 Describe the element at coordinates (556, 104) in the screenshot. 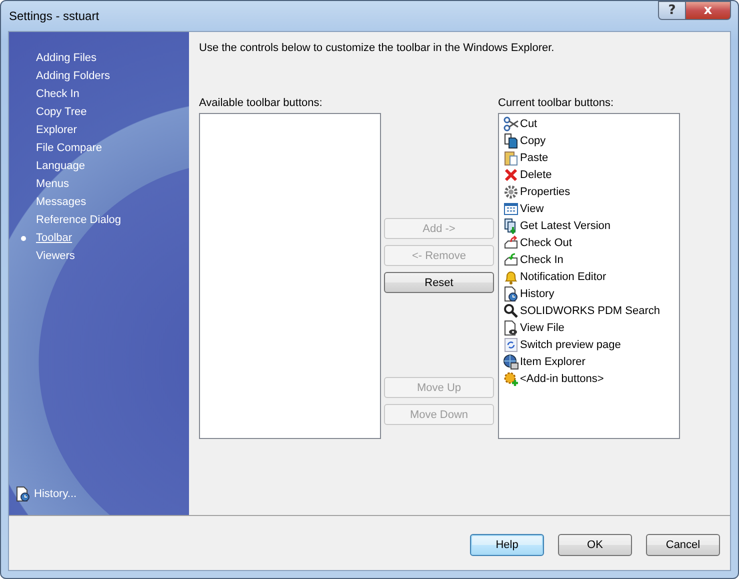

I see `list-label: Current toolbar buttons:` at that location.